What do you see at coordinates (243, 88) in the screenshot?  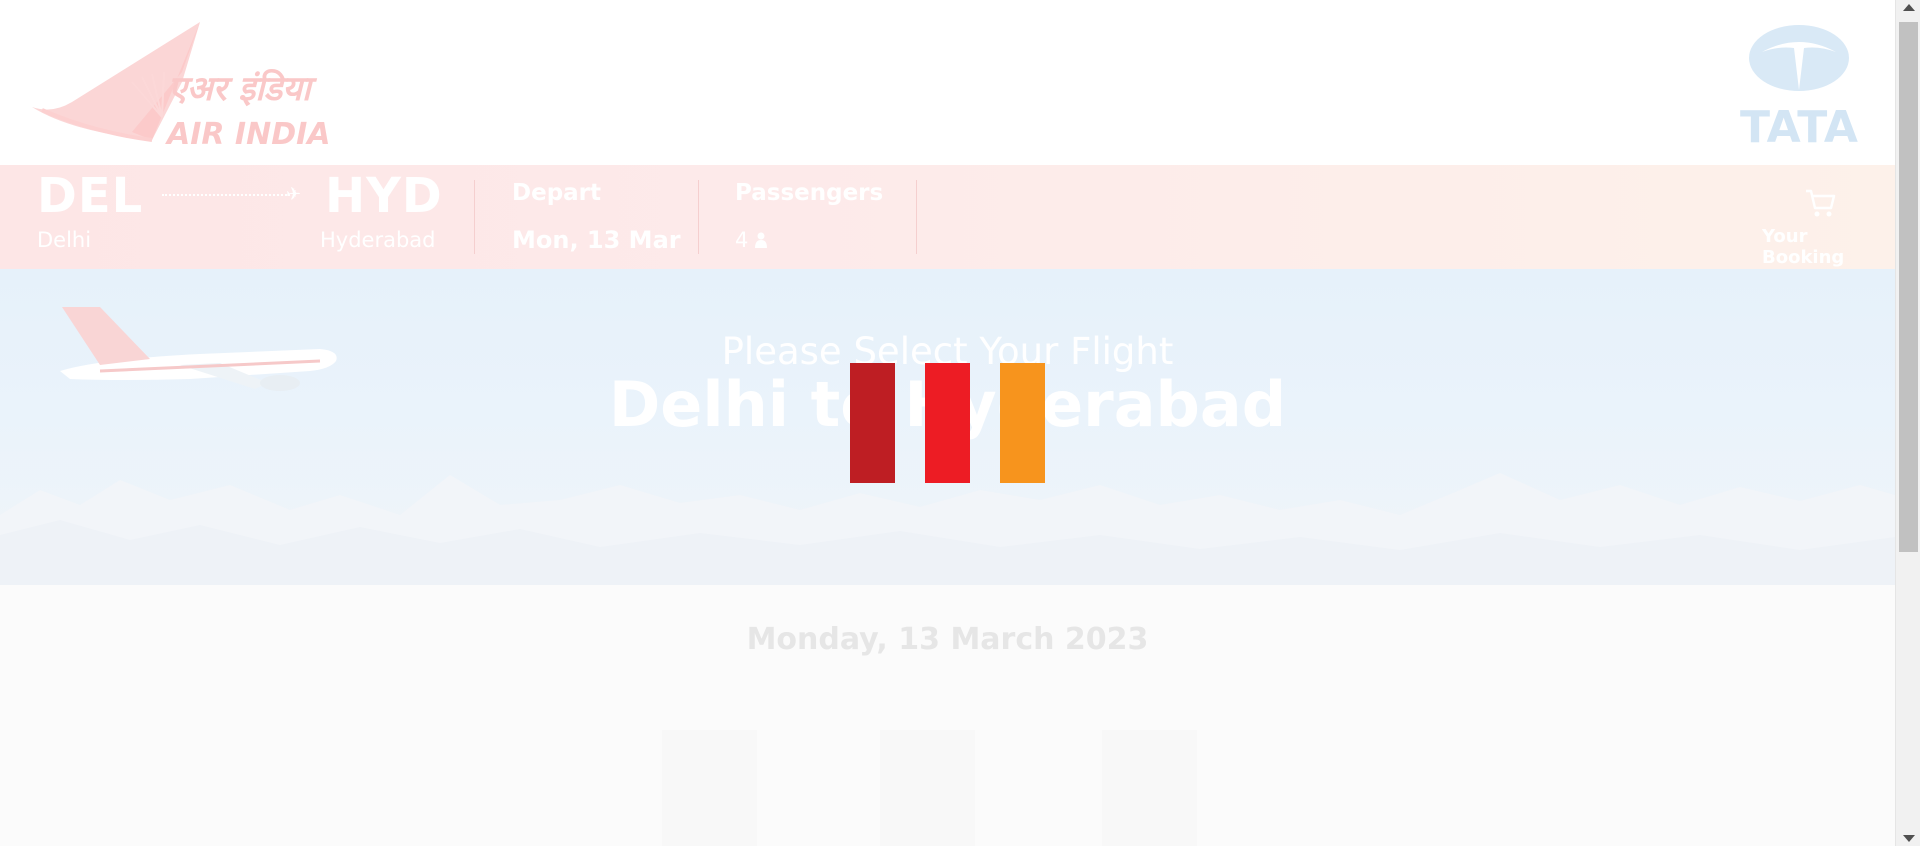 I see `air-india-hindi-wordmark: एअर इंडिया` at bounding box center [243, 88].